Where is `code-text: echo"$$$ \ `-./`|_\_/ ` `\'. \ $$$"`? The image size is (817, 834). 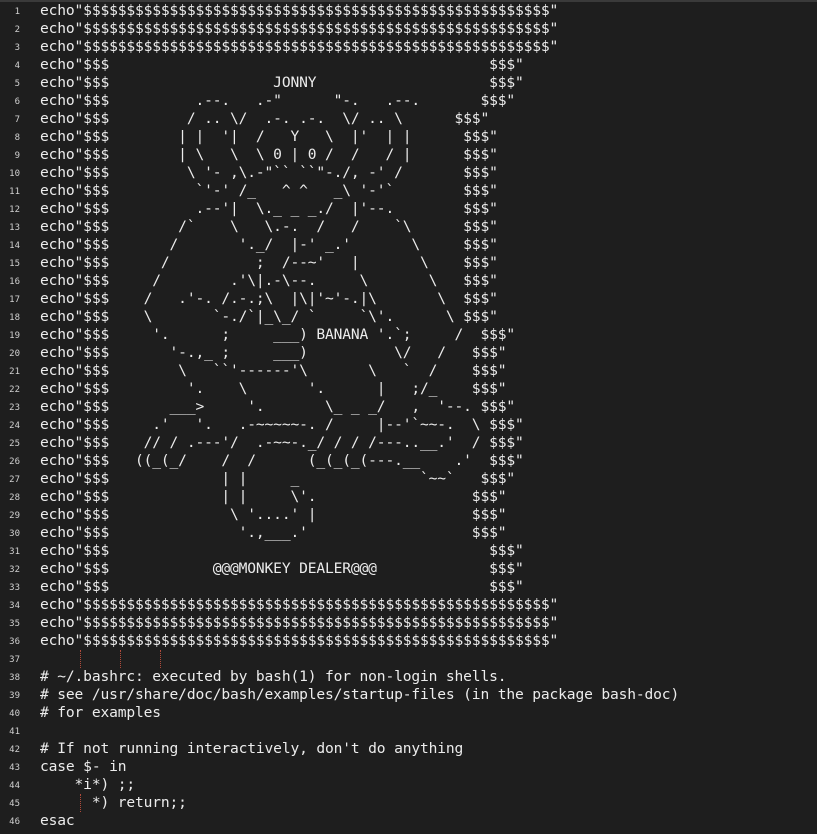
code-text: echo"$$$ \ `-./`|_\_/ ` `\'. \ $$$" is located at coordinates (269, 317).